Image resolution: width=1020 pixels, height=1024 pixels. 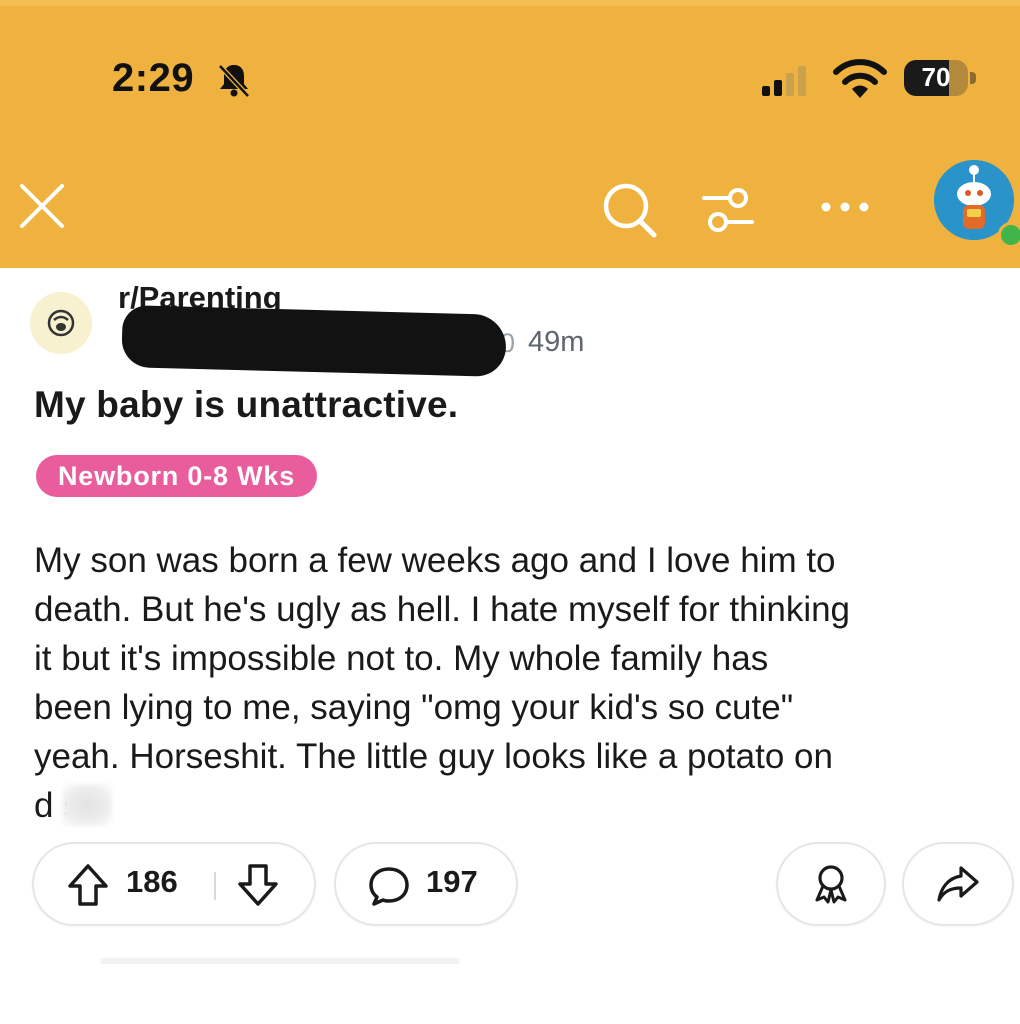 I want to click on upvote-icon, so click(x=88, y=885).